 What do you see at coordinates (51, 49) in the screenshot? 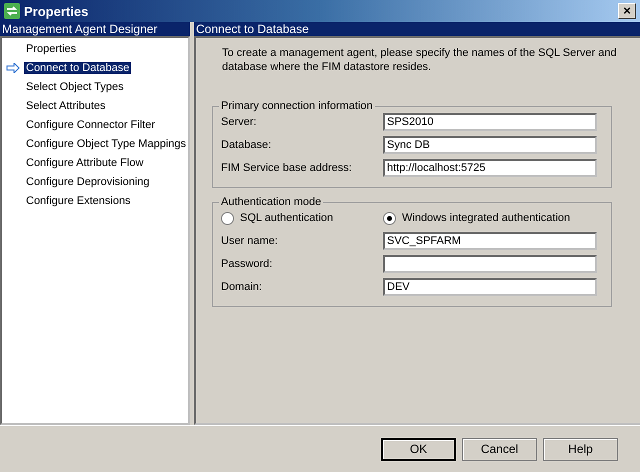
I see `sidebar-item: Properties` at bounding box center [51, 49].